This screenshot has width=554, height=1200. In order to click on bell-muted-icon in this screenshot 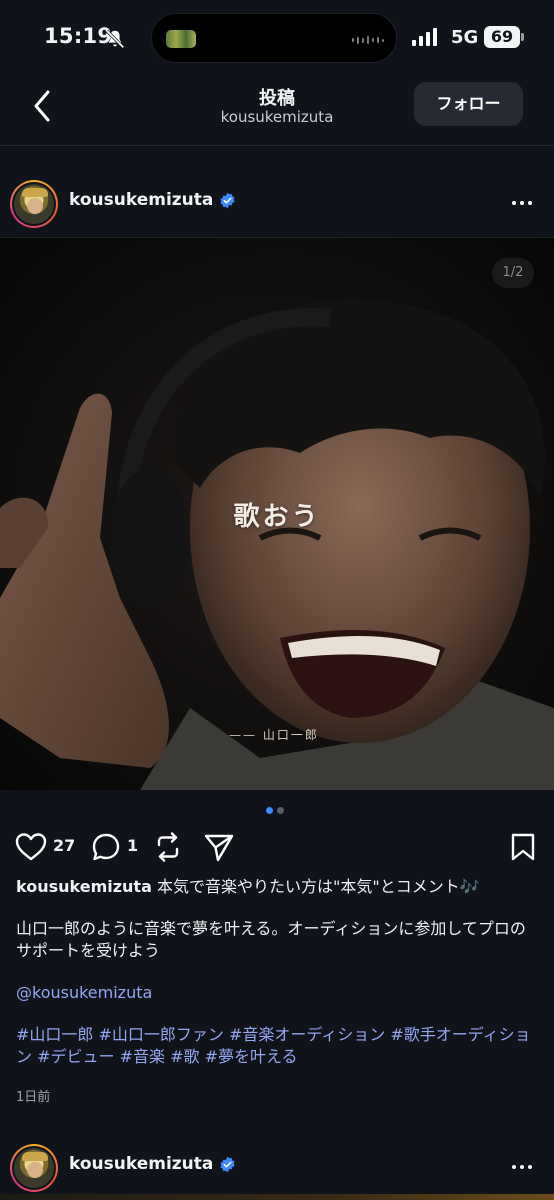, I will do `click(115, 39)`.